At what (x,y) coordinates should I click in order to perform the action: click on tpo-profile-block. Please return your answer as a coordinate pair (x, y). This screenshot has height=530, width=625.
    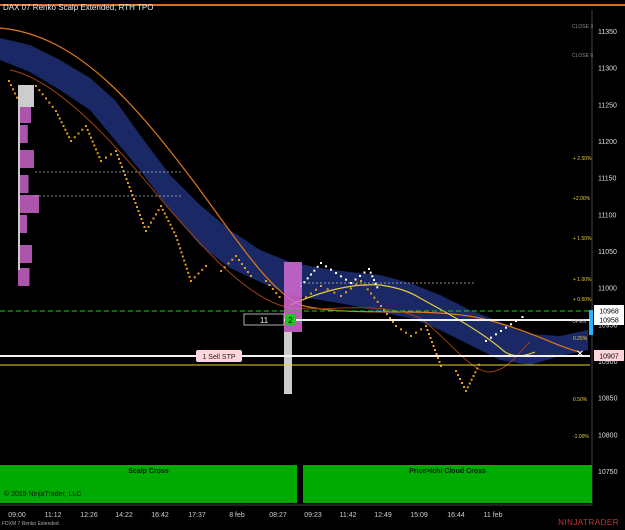
    Looking at the image, I should click on (26, 159).